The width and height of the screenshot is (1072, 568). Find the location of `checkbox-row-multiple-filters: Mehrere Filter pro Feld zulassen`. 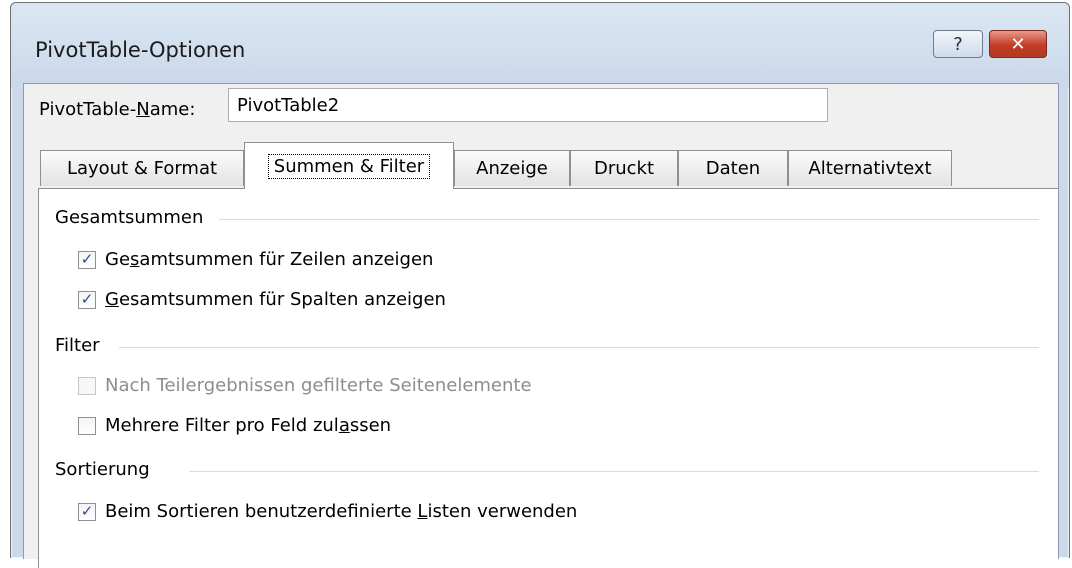

checkbox-row-multiple-filters: Mehrere Filter pro Feld zulassen is located at coordinates (234, 425).